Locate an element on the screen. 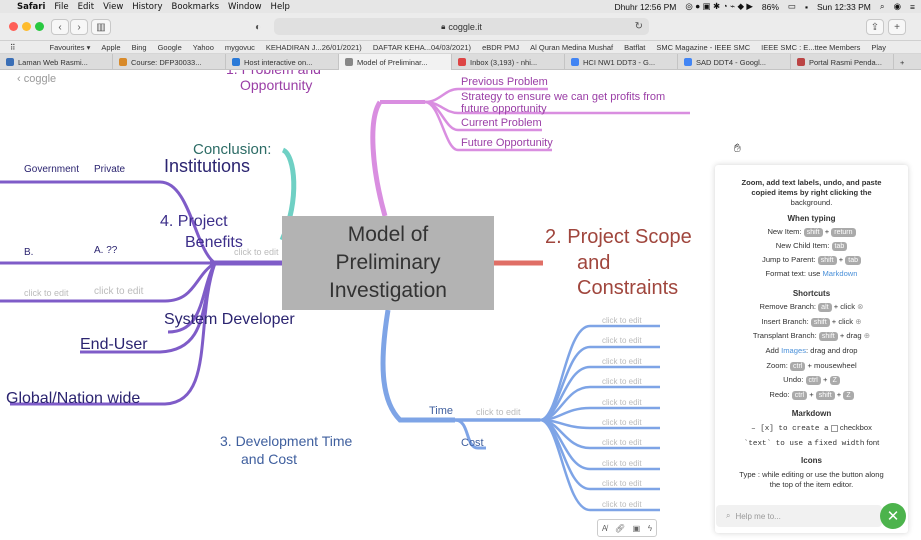 This screenshot has width=921, height=540. branch2-title-line1: 2. Project Scope is located at coordinates (618, 237).